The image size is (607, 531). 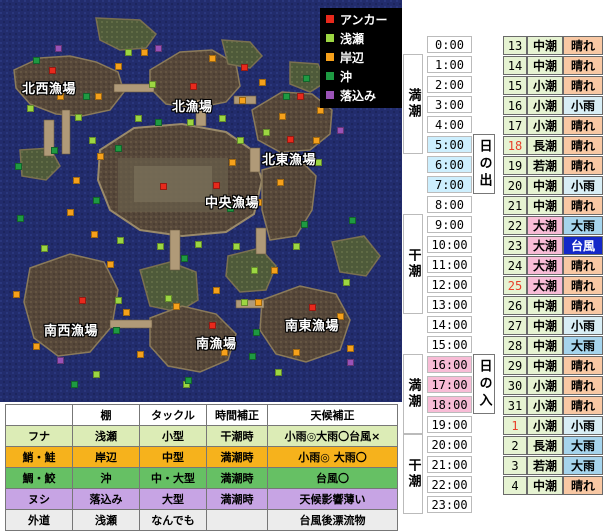 What do you see at coordinates (553, 405) in the screenshot?
I see `day-row: 31 小潮 晴れ` at bounding box center [553, 405].